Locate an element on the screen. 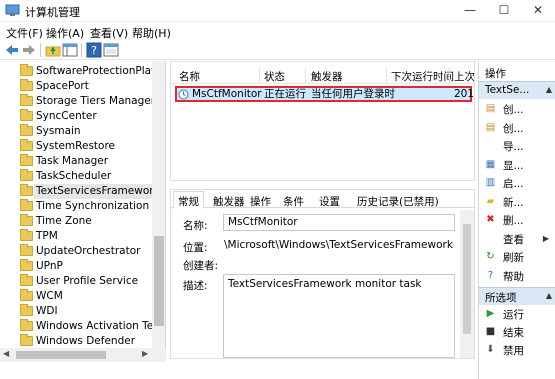 The width and height of the screenshot is (555, 379). detail-vertical-scrollbar is located at coordinates (467, 284).